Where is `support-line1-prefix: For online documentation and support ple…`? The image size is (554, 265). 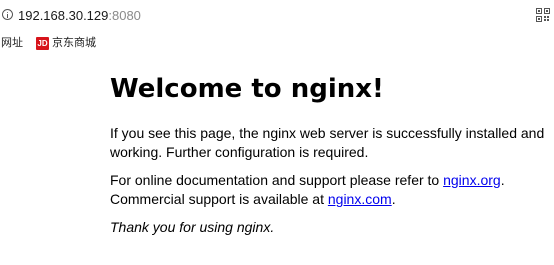
support-line1-prefix: For online documentation and support ple… is located at coordinates (277, 180).